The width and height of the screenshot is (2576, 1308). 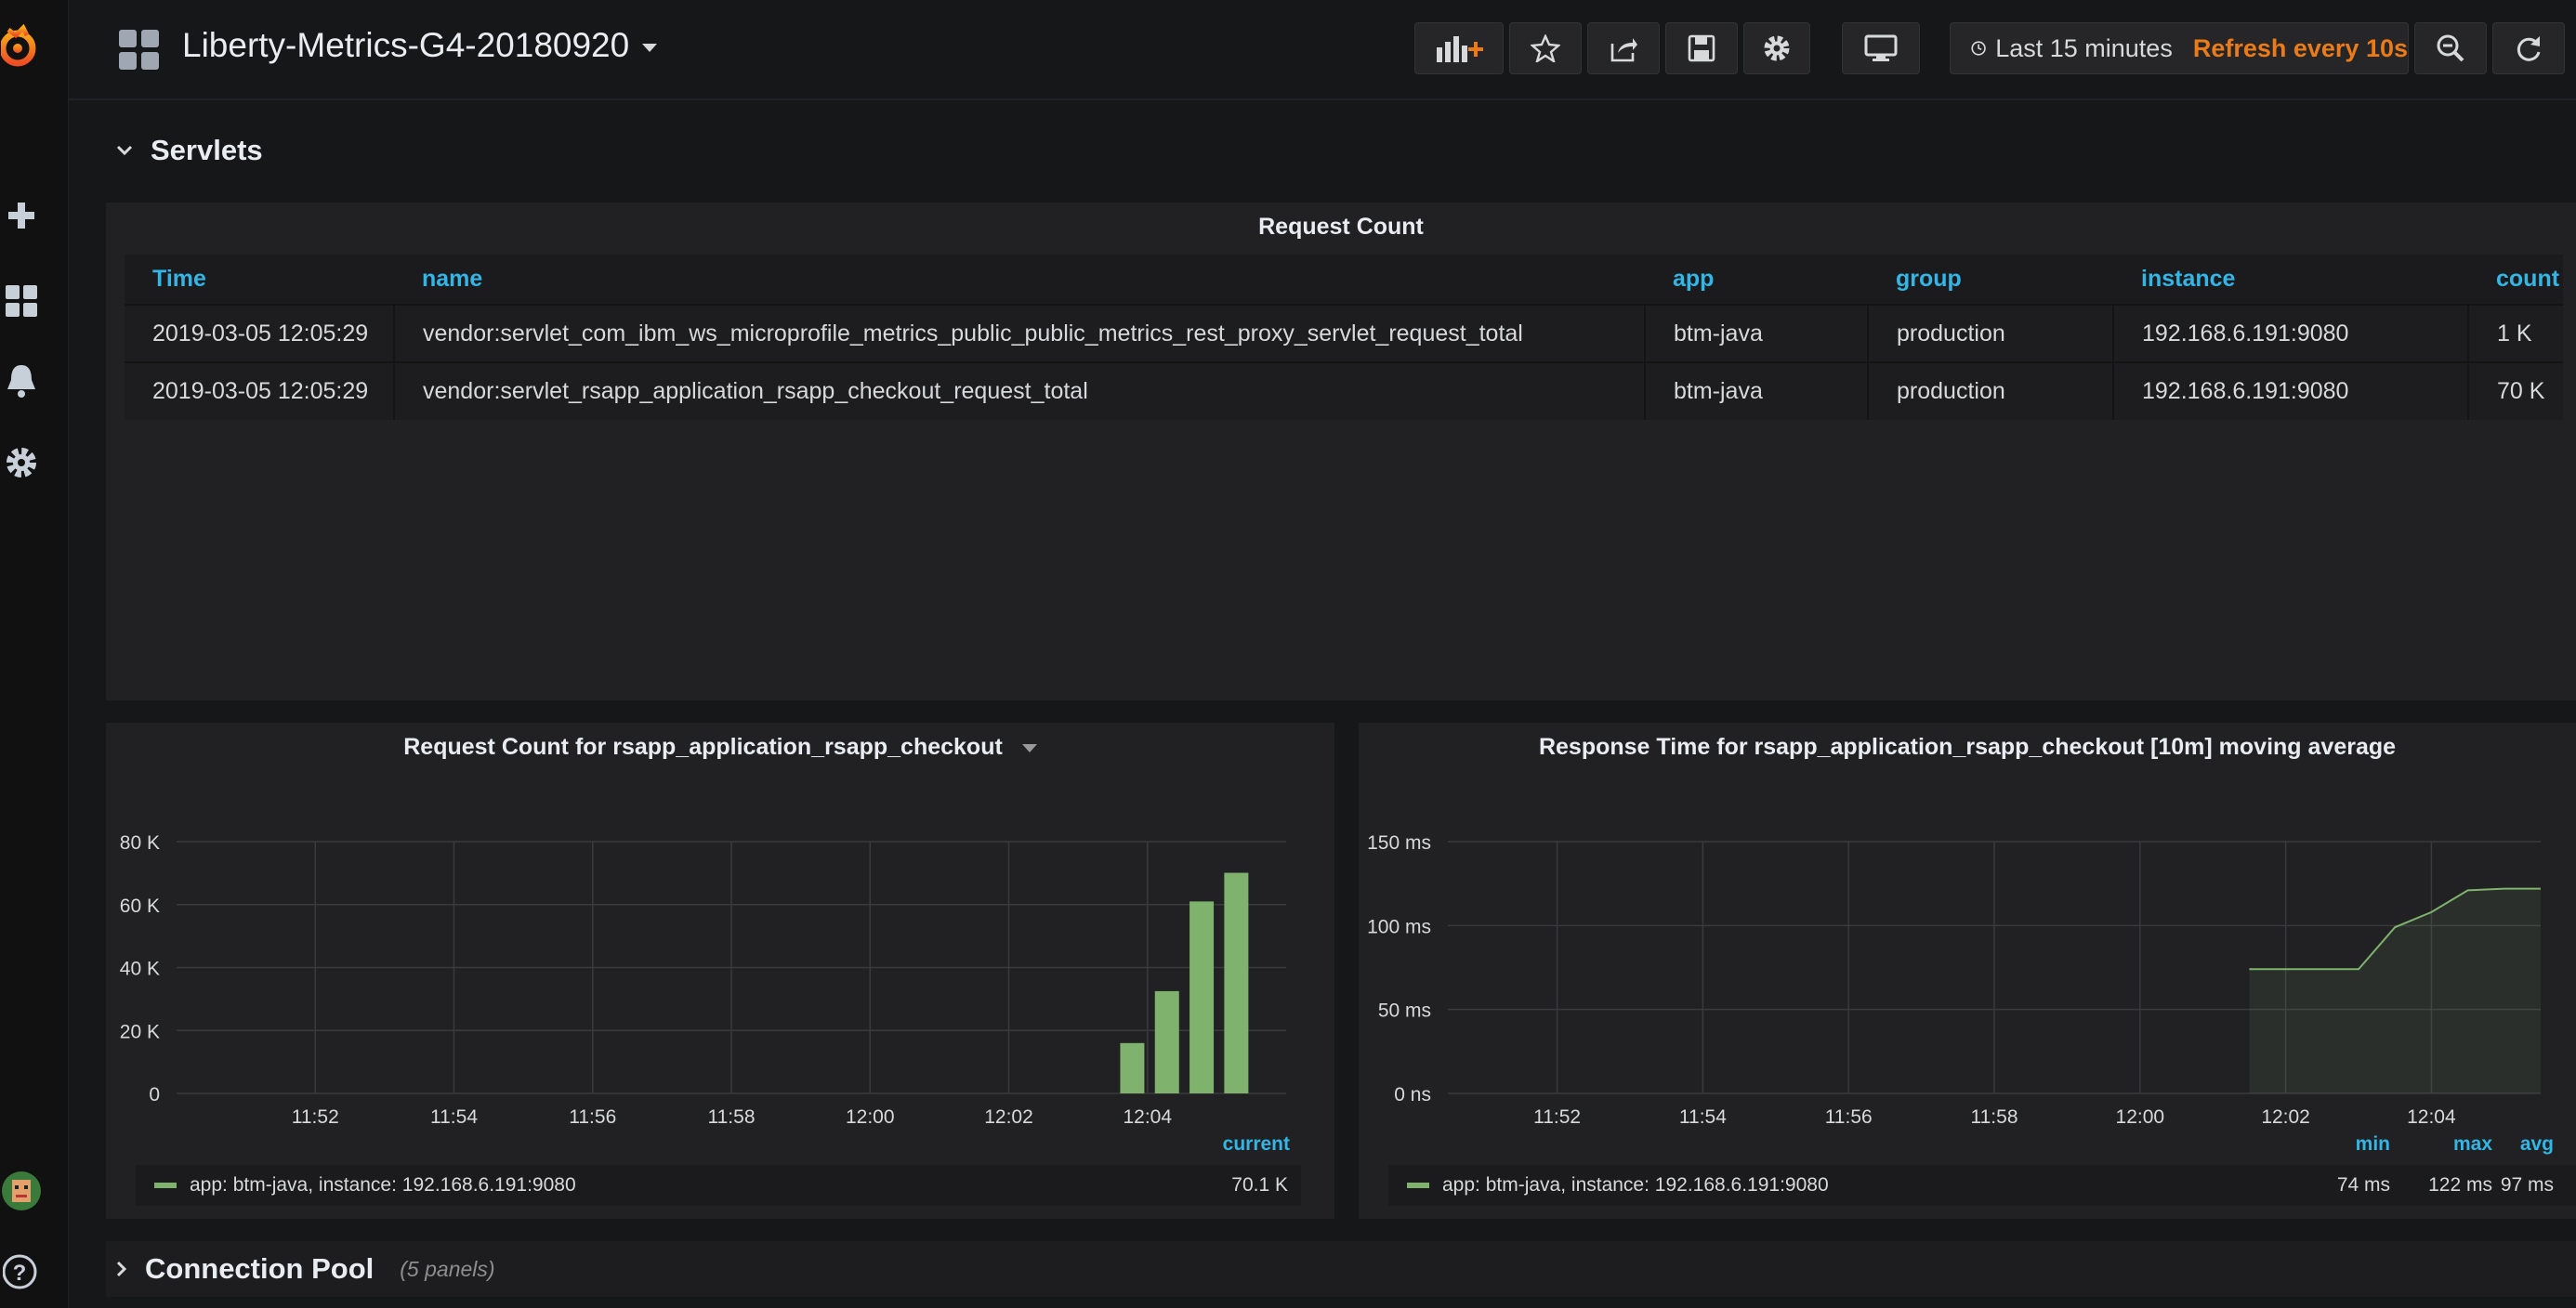 I want to click on zoom-out-button, so click(x=2450, y=48).